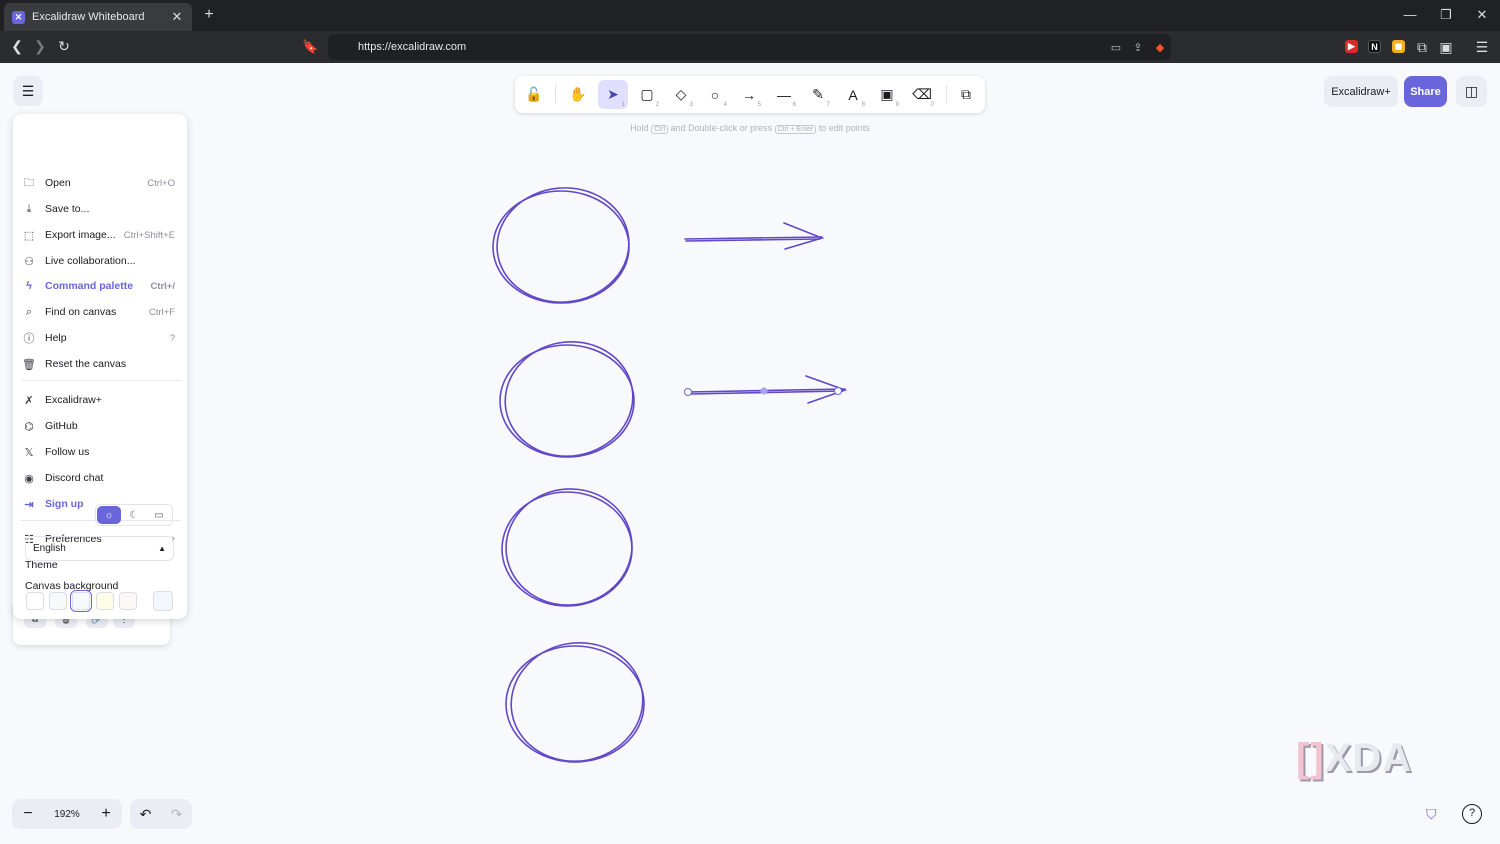 Image resolution: width=1500 pixels, height=844 pixels. I want to click on x-logo-icon: 𝕏, so click(29, 452).